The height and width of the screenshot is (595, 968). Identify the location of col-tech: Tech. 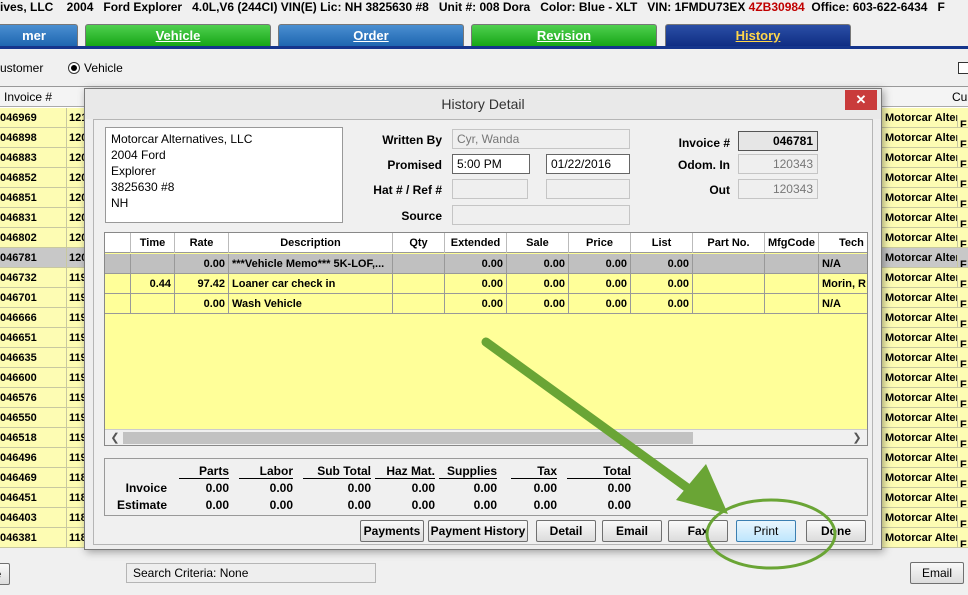
(843, 243).